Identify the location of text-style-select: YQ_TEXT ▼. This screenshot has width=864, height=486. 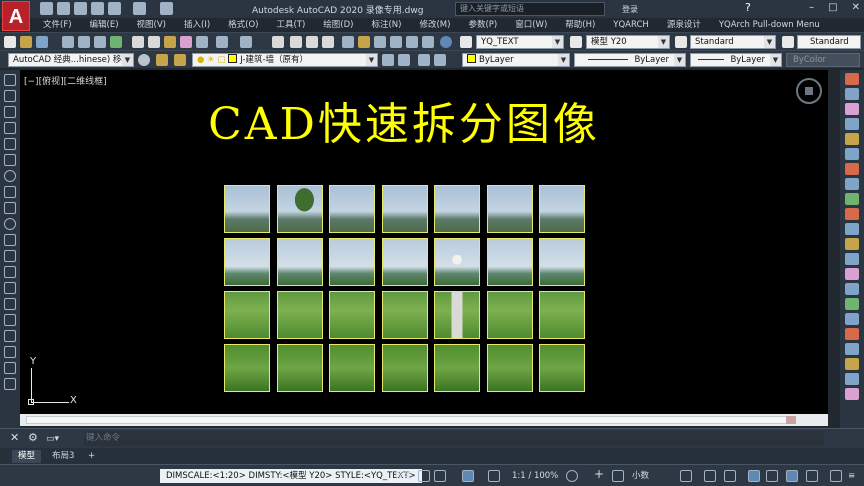
(520, 42).